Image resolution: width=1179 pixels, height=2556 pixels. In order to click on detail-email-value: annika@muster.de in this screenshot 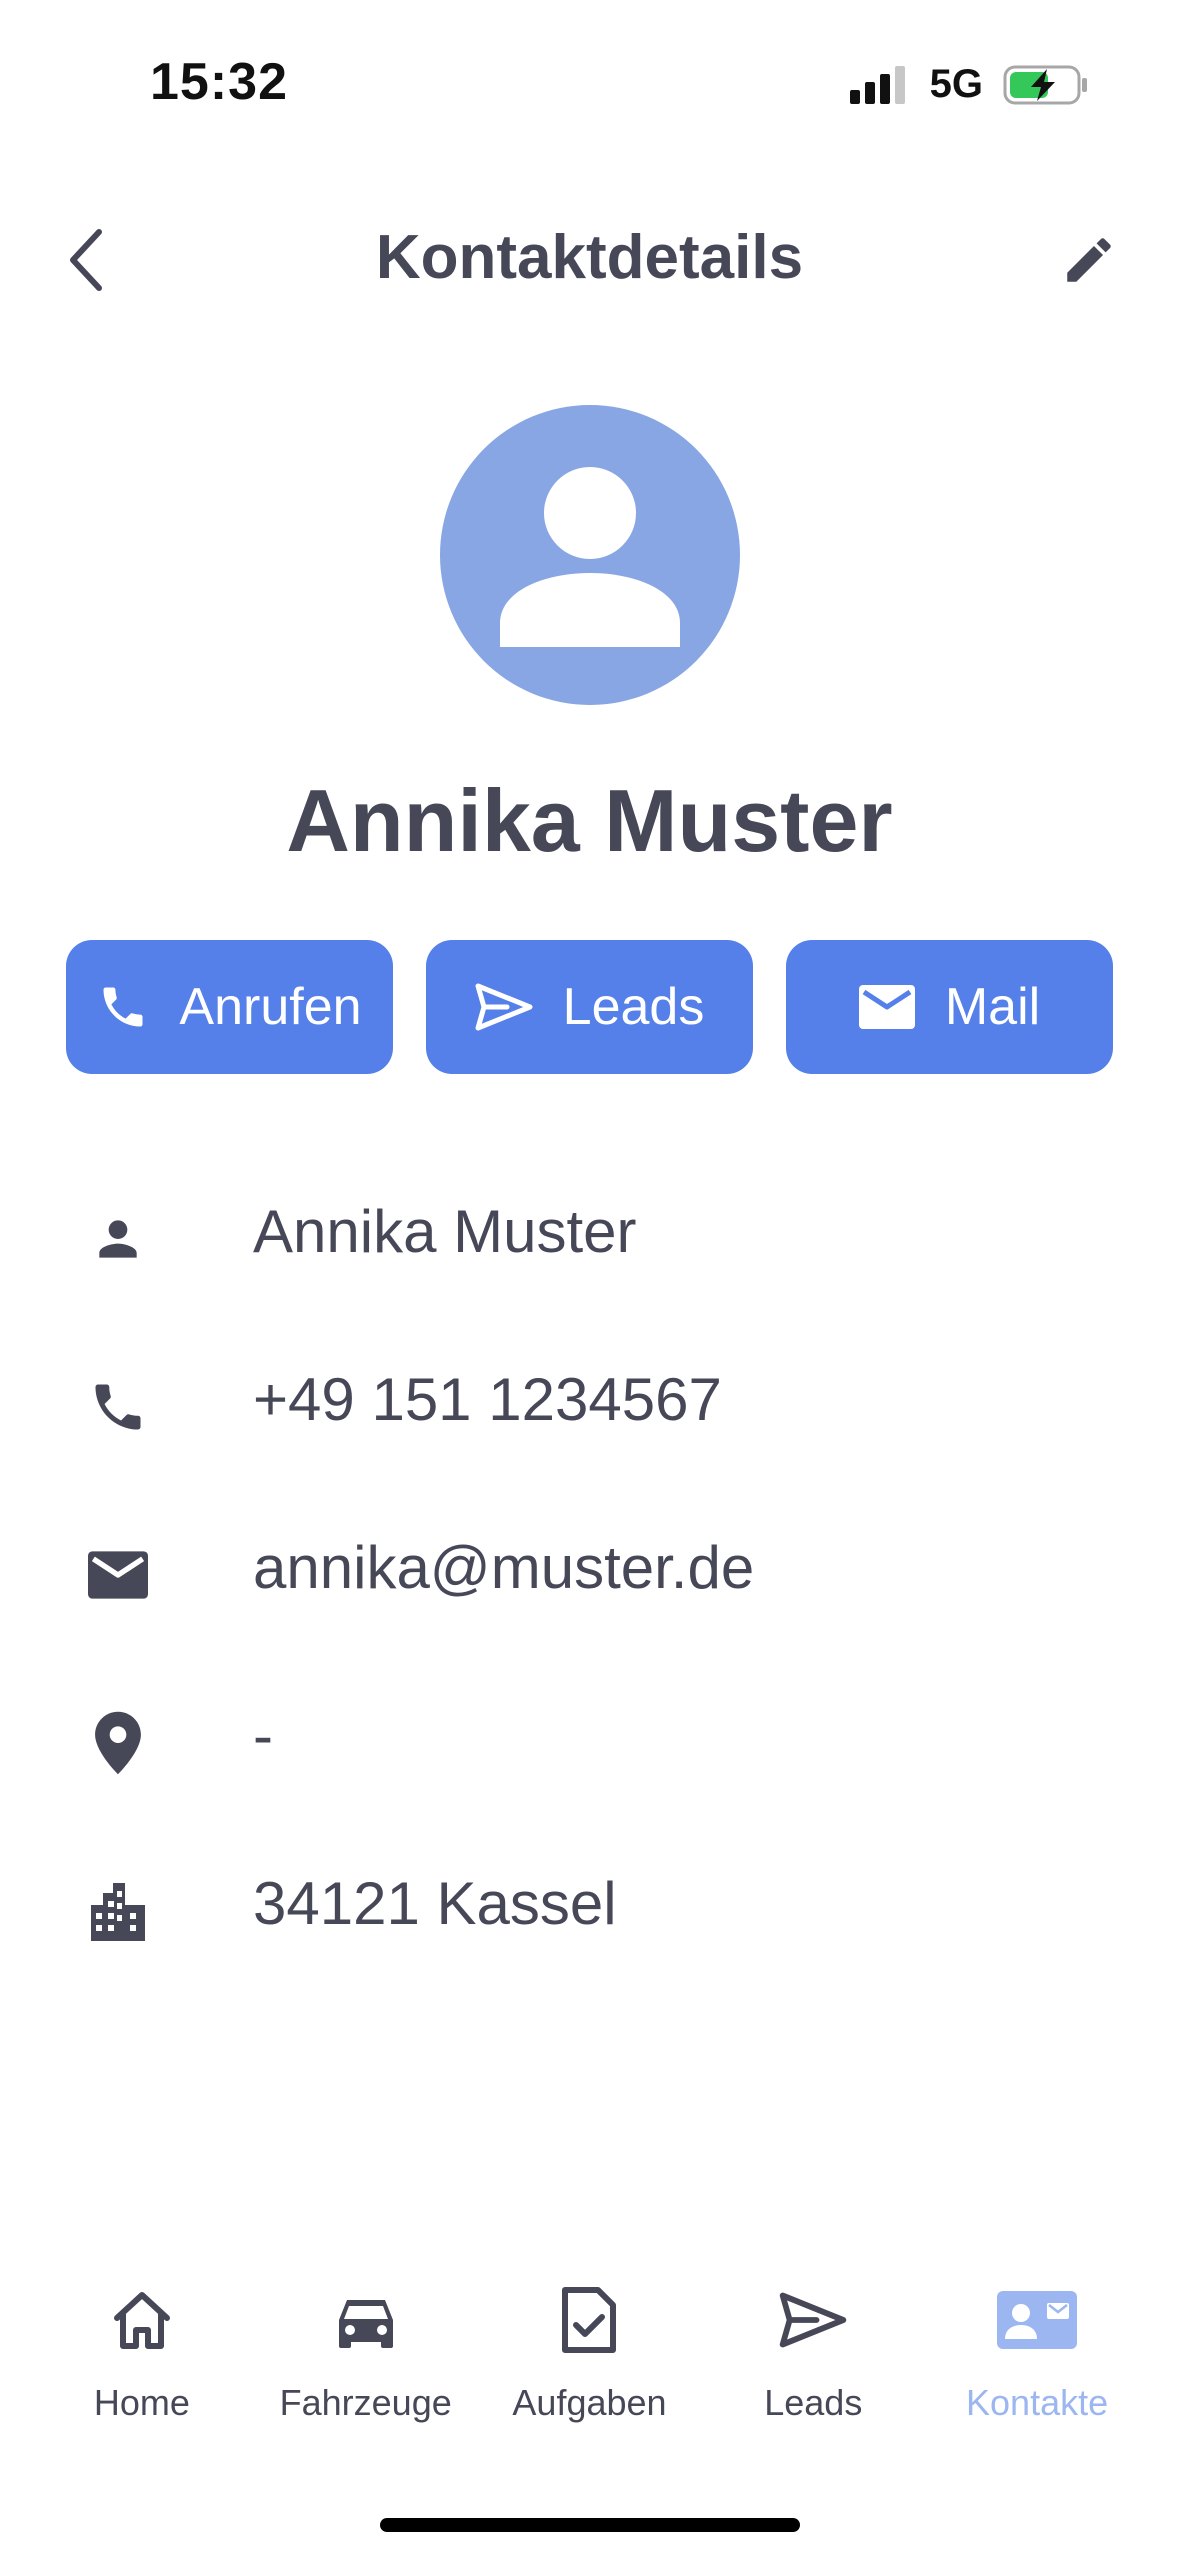, I will do `click(504, 1567)`.